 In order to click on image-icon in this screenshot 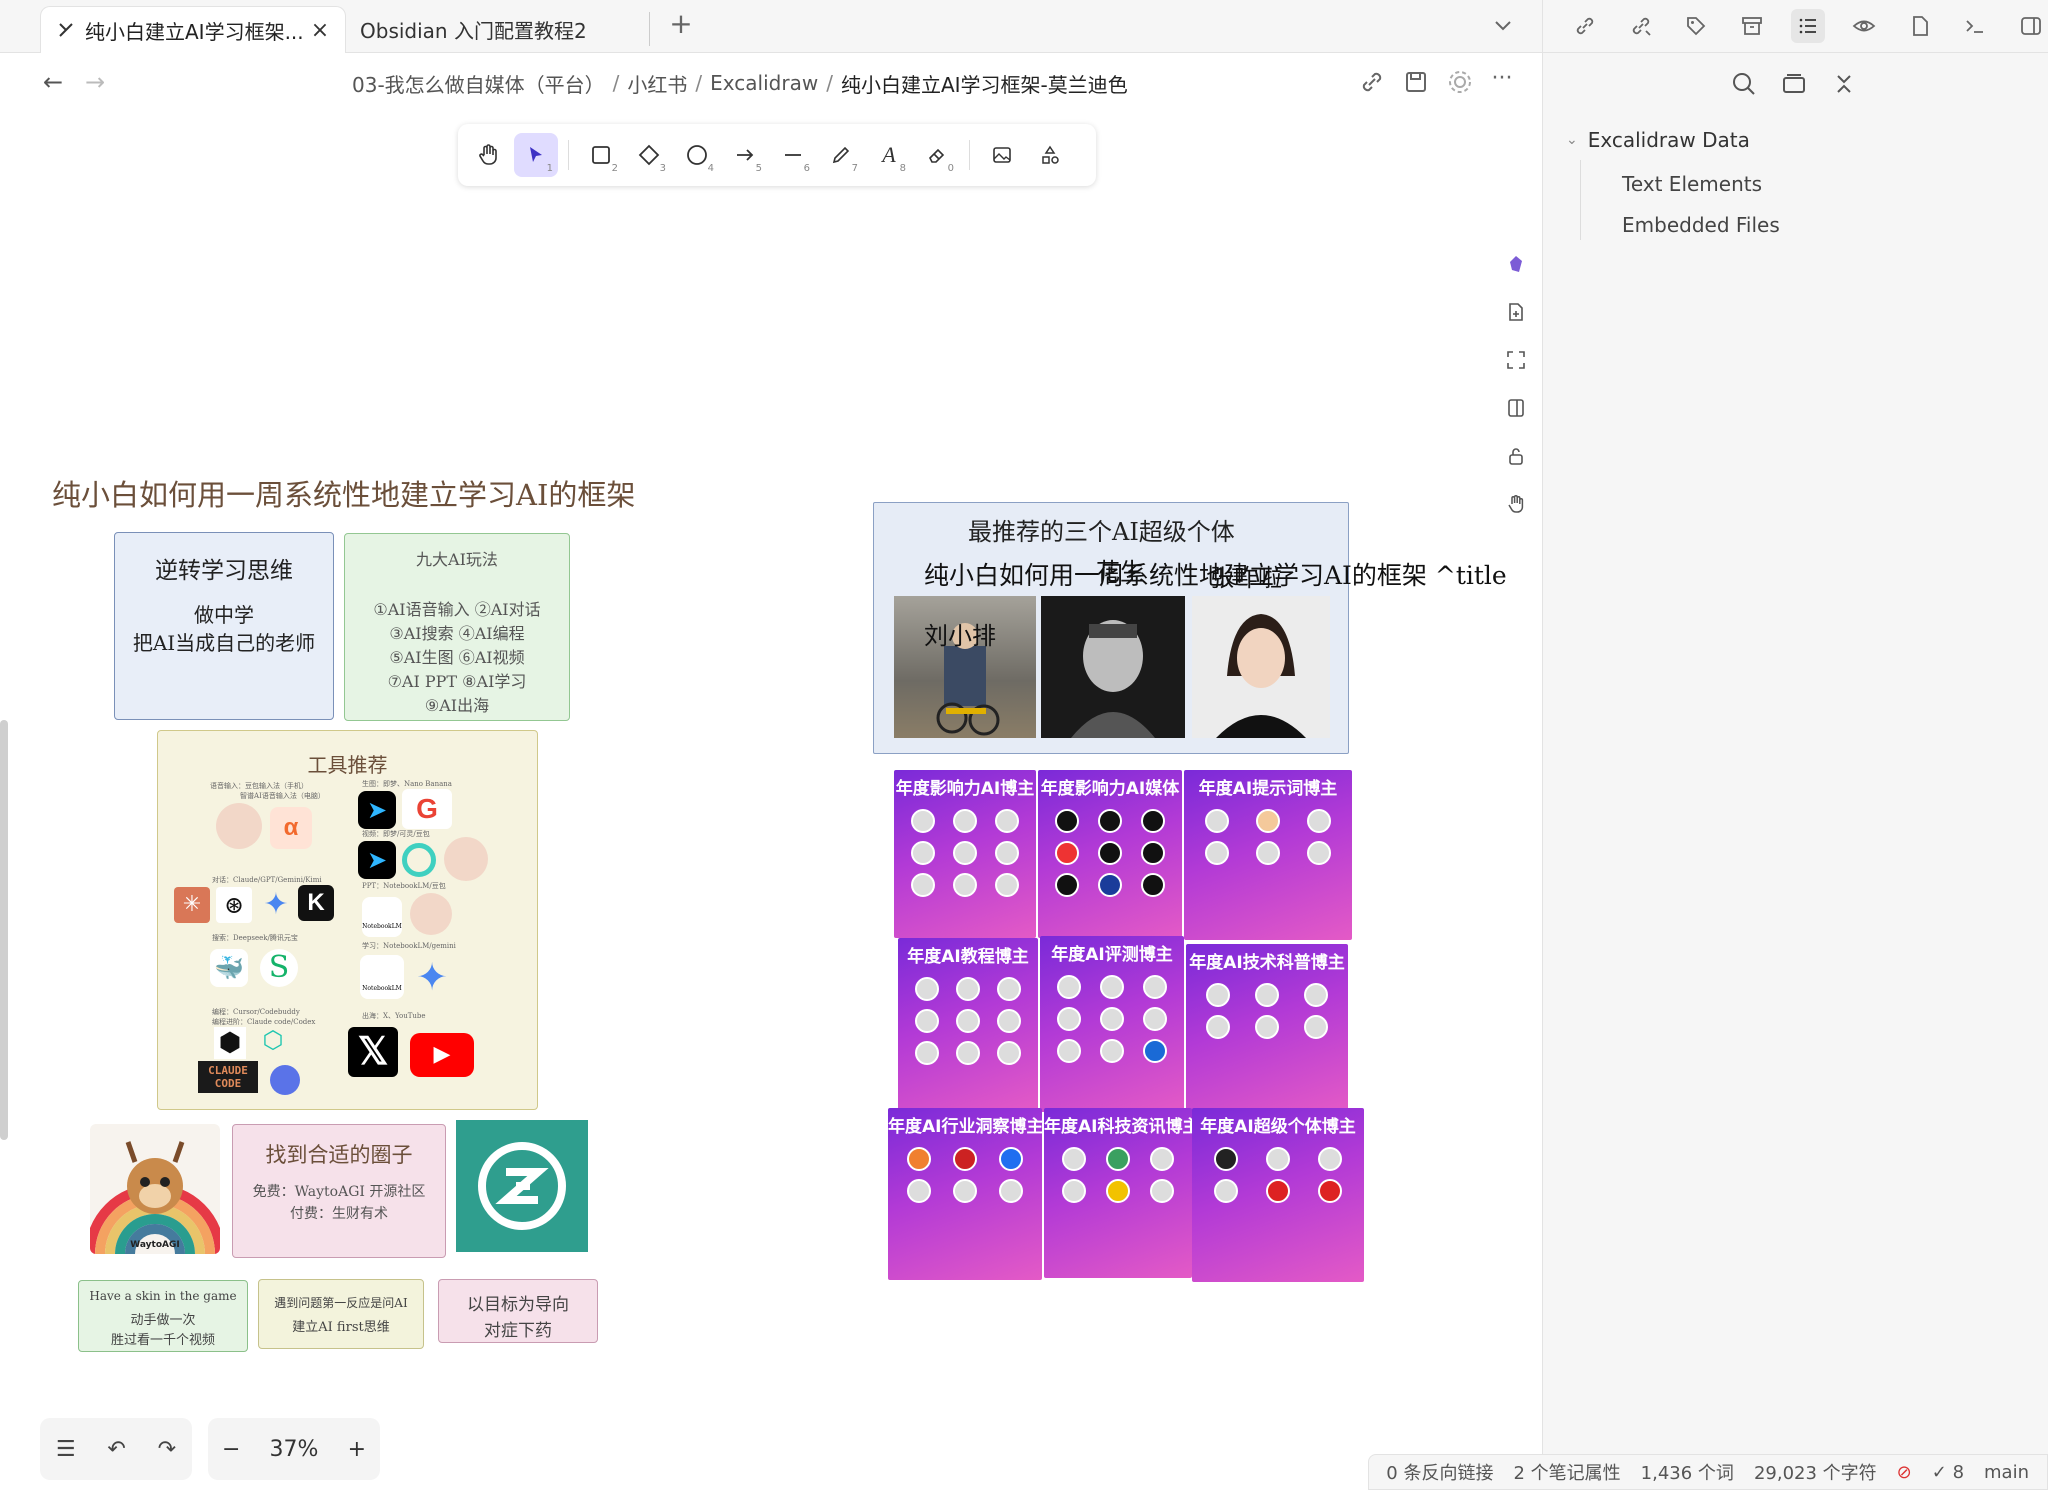, I will do `click(1002, 155)`.